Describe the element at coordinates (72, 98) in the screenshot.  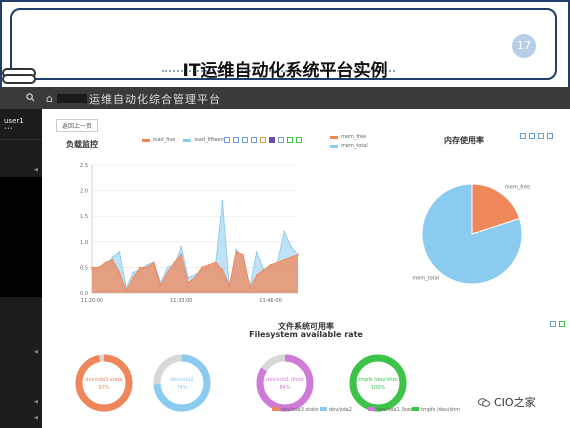
I see `redacted-block` at that location.